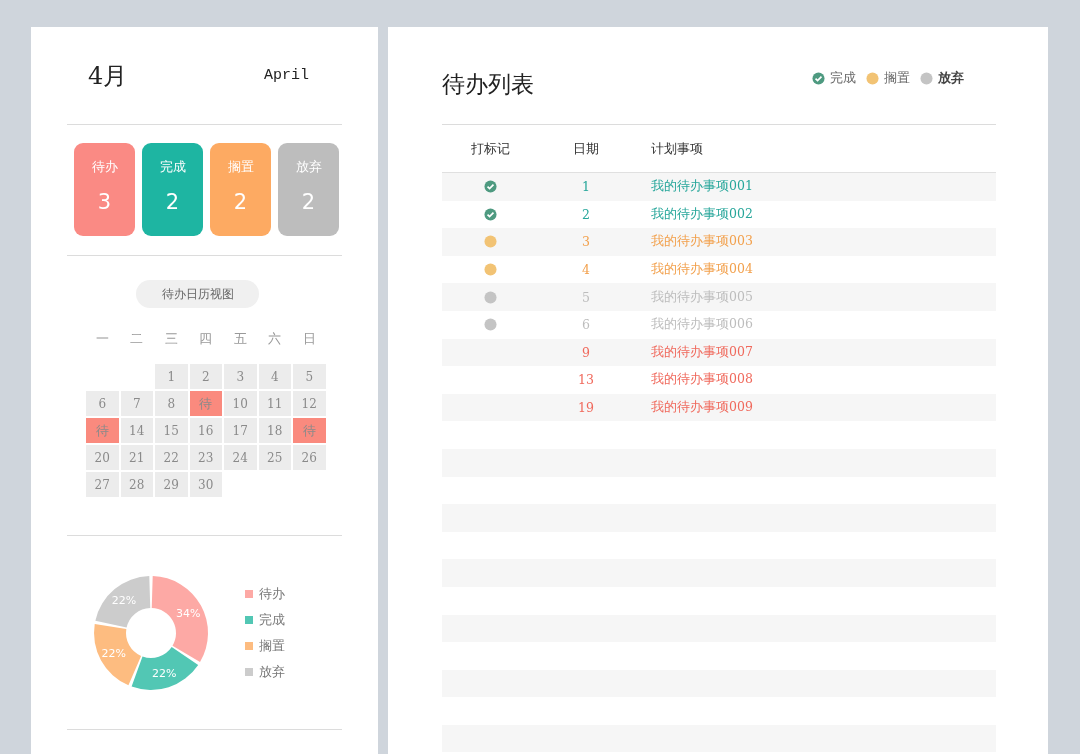  Describe the element at coordinates (272, 671) in the screenshot. I see `legend-label: 放弃` at that location.